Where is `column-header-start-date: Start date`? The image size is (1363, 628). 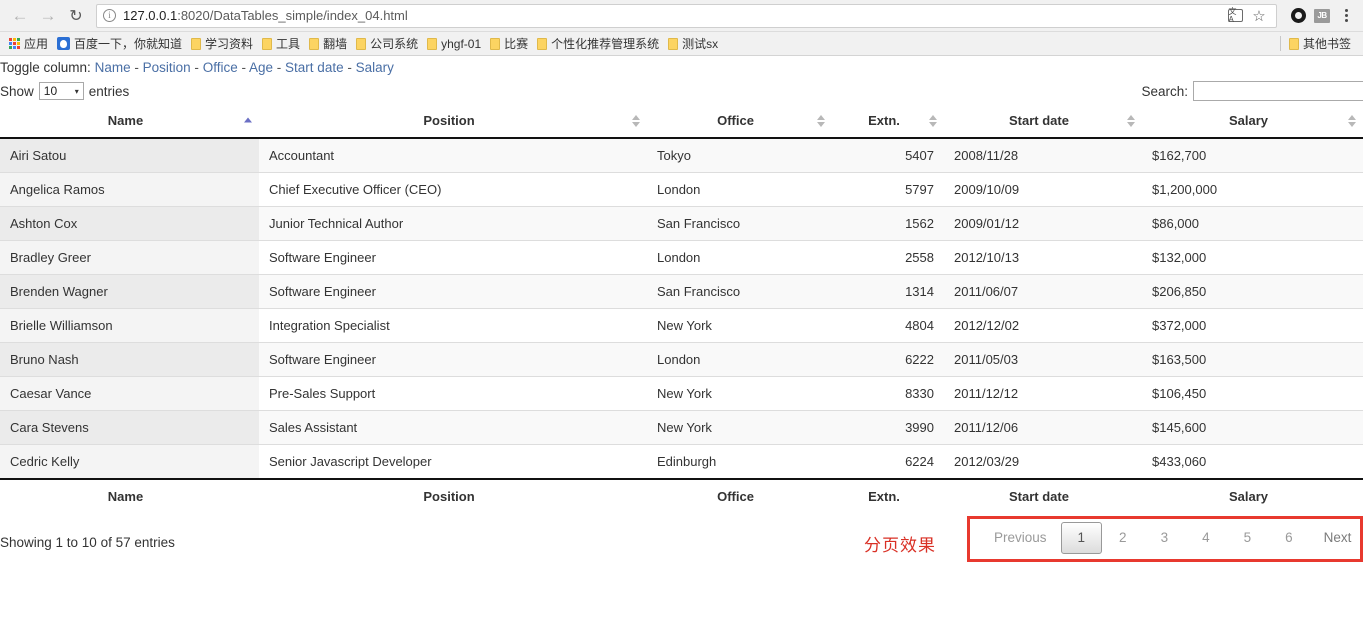
column-header-start-date: Start date is located at coordinates (1043, 121).